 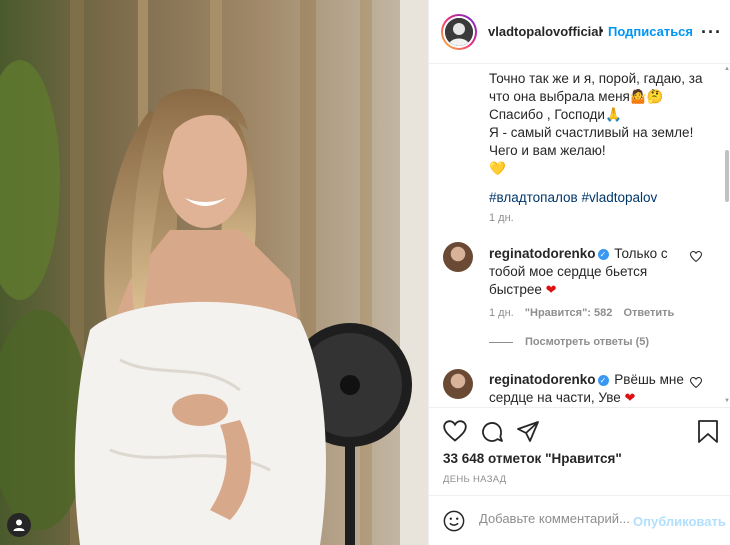 What do you see at coordinates (650, 31) in the screenshot?
I see `follow-button: Подписаться` at bounding box center [650, 31].